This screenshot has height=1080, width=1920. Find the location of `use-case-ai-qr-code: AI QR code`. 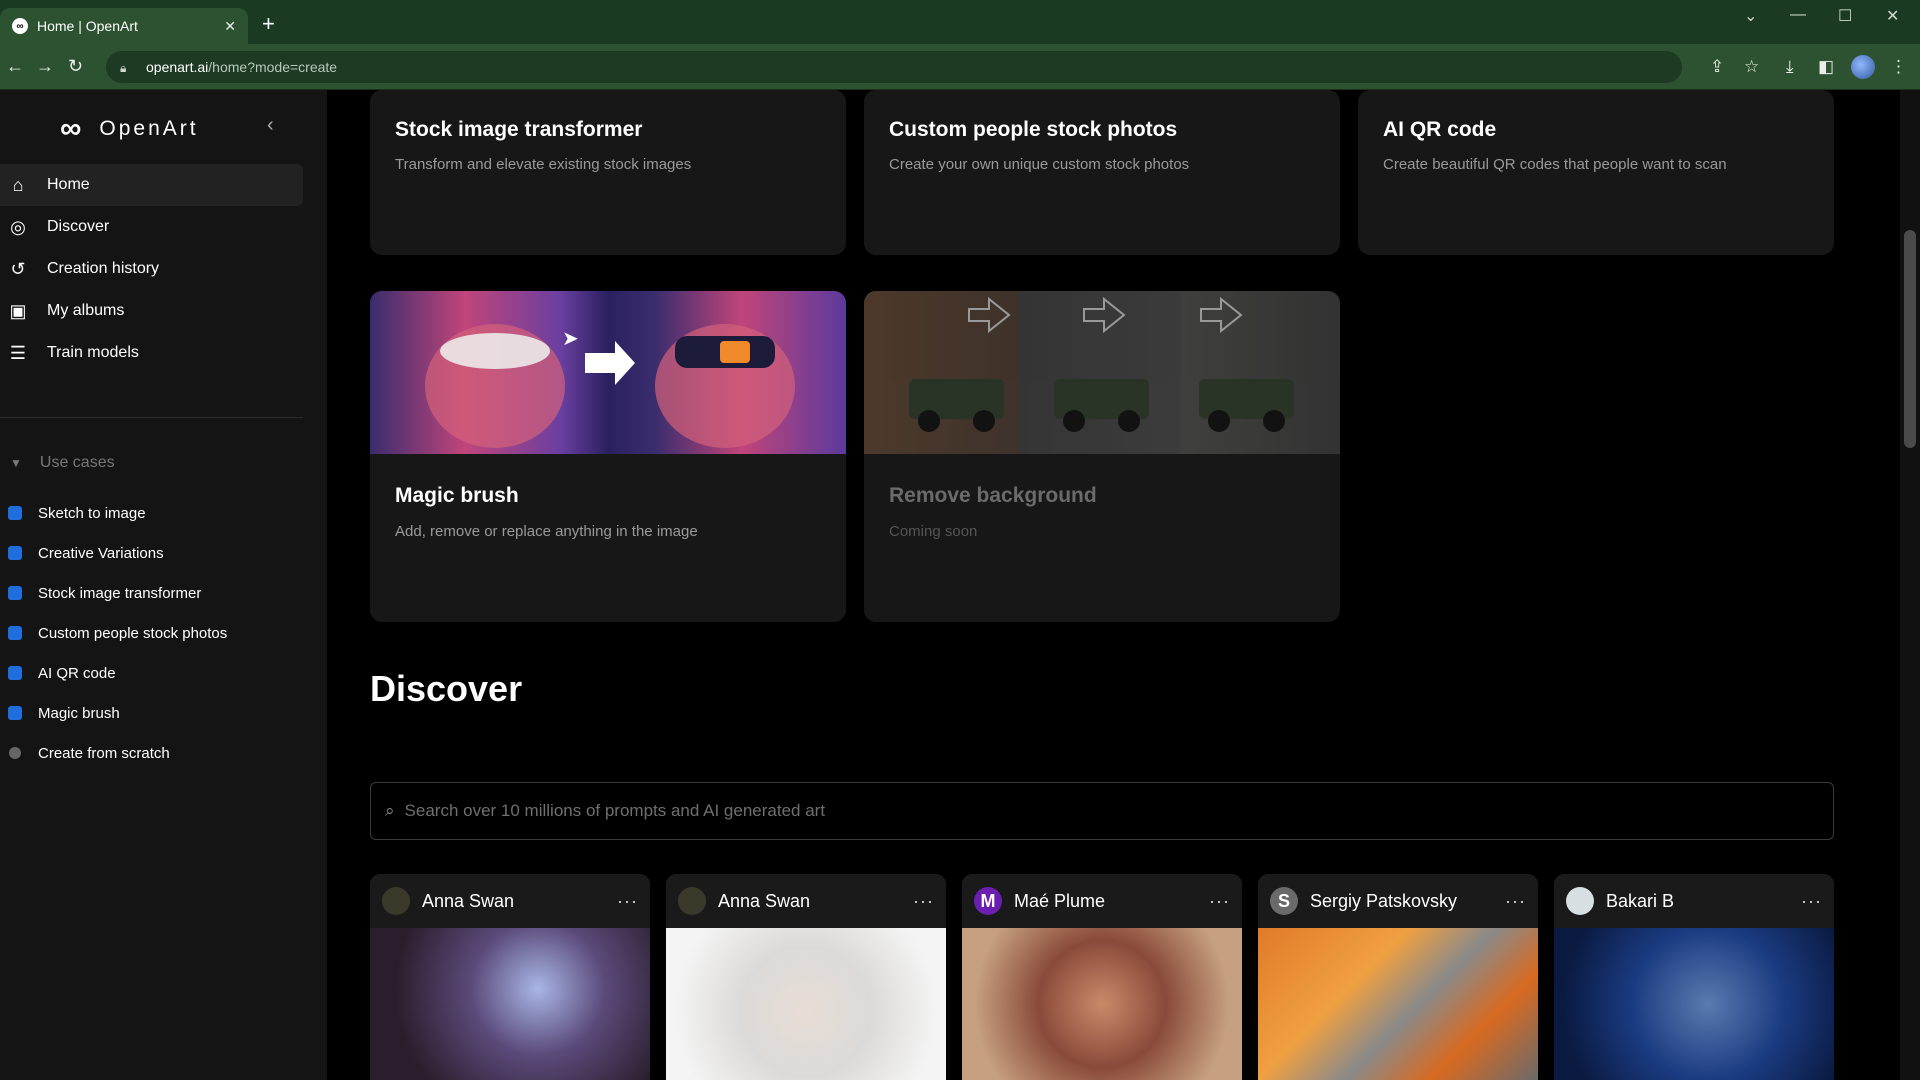

use-case-ai-qr-code: AI QR code is located at coordinates (117, 673).